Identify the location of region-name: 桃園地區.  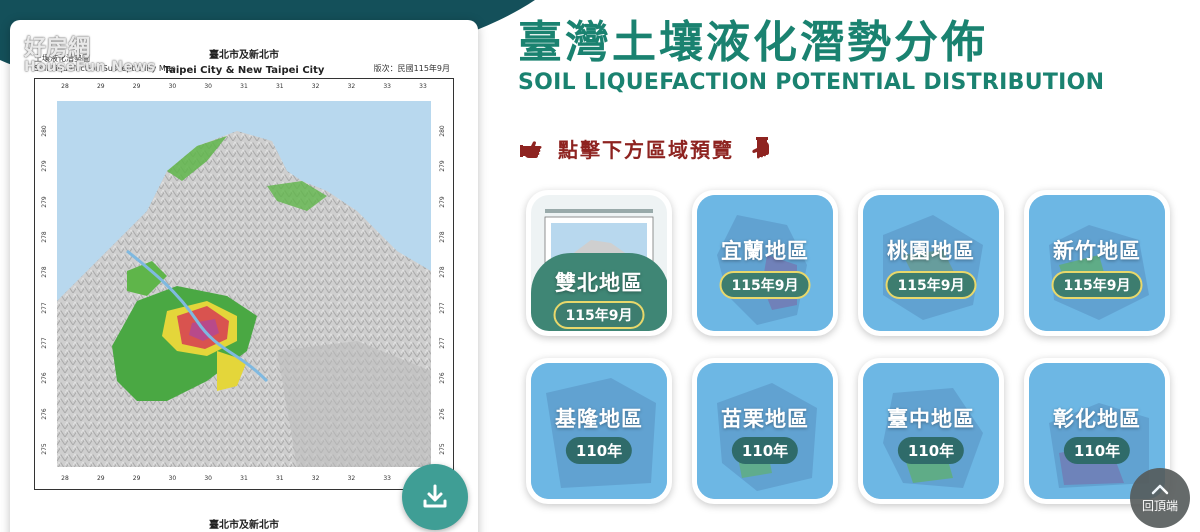
(931, 251).